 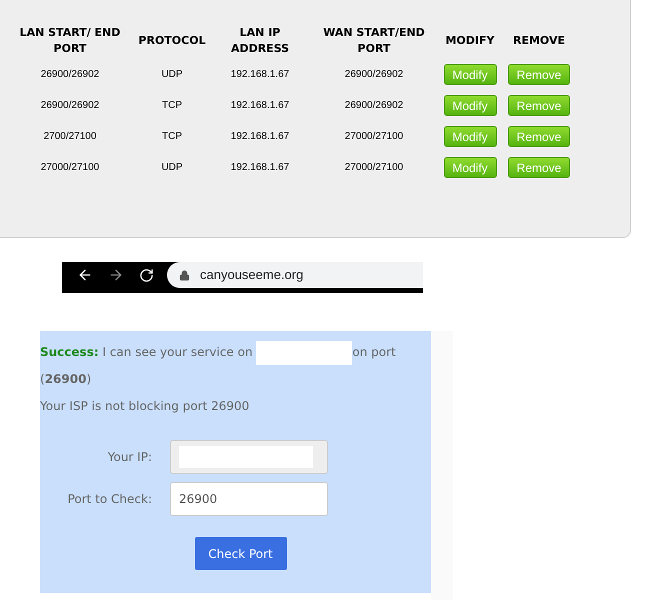 What do you see at coordinates (70, 41) in the screenshot?
I see `column-header: LAN START/ END PORT` at bounding box center [70, 41].